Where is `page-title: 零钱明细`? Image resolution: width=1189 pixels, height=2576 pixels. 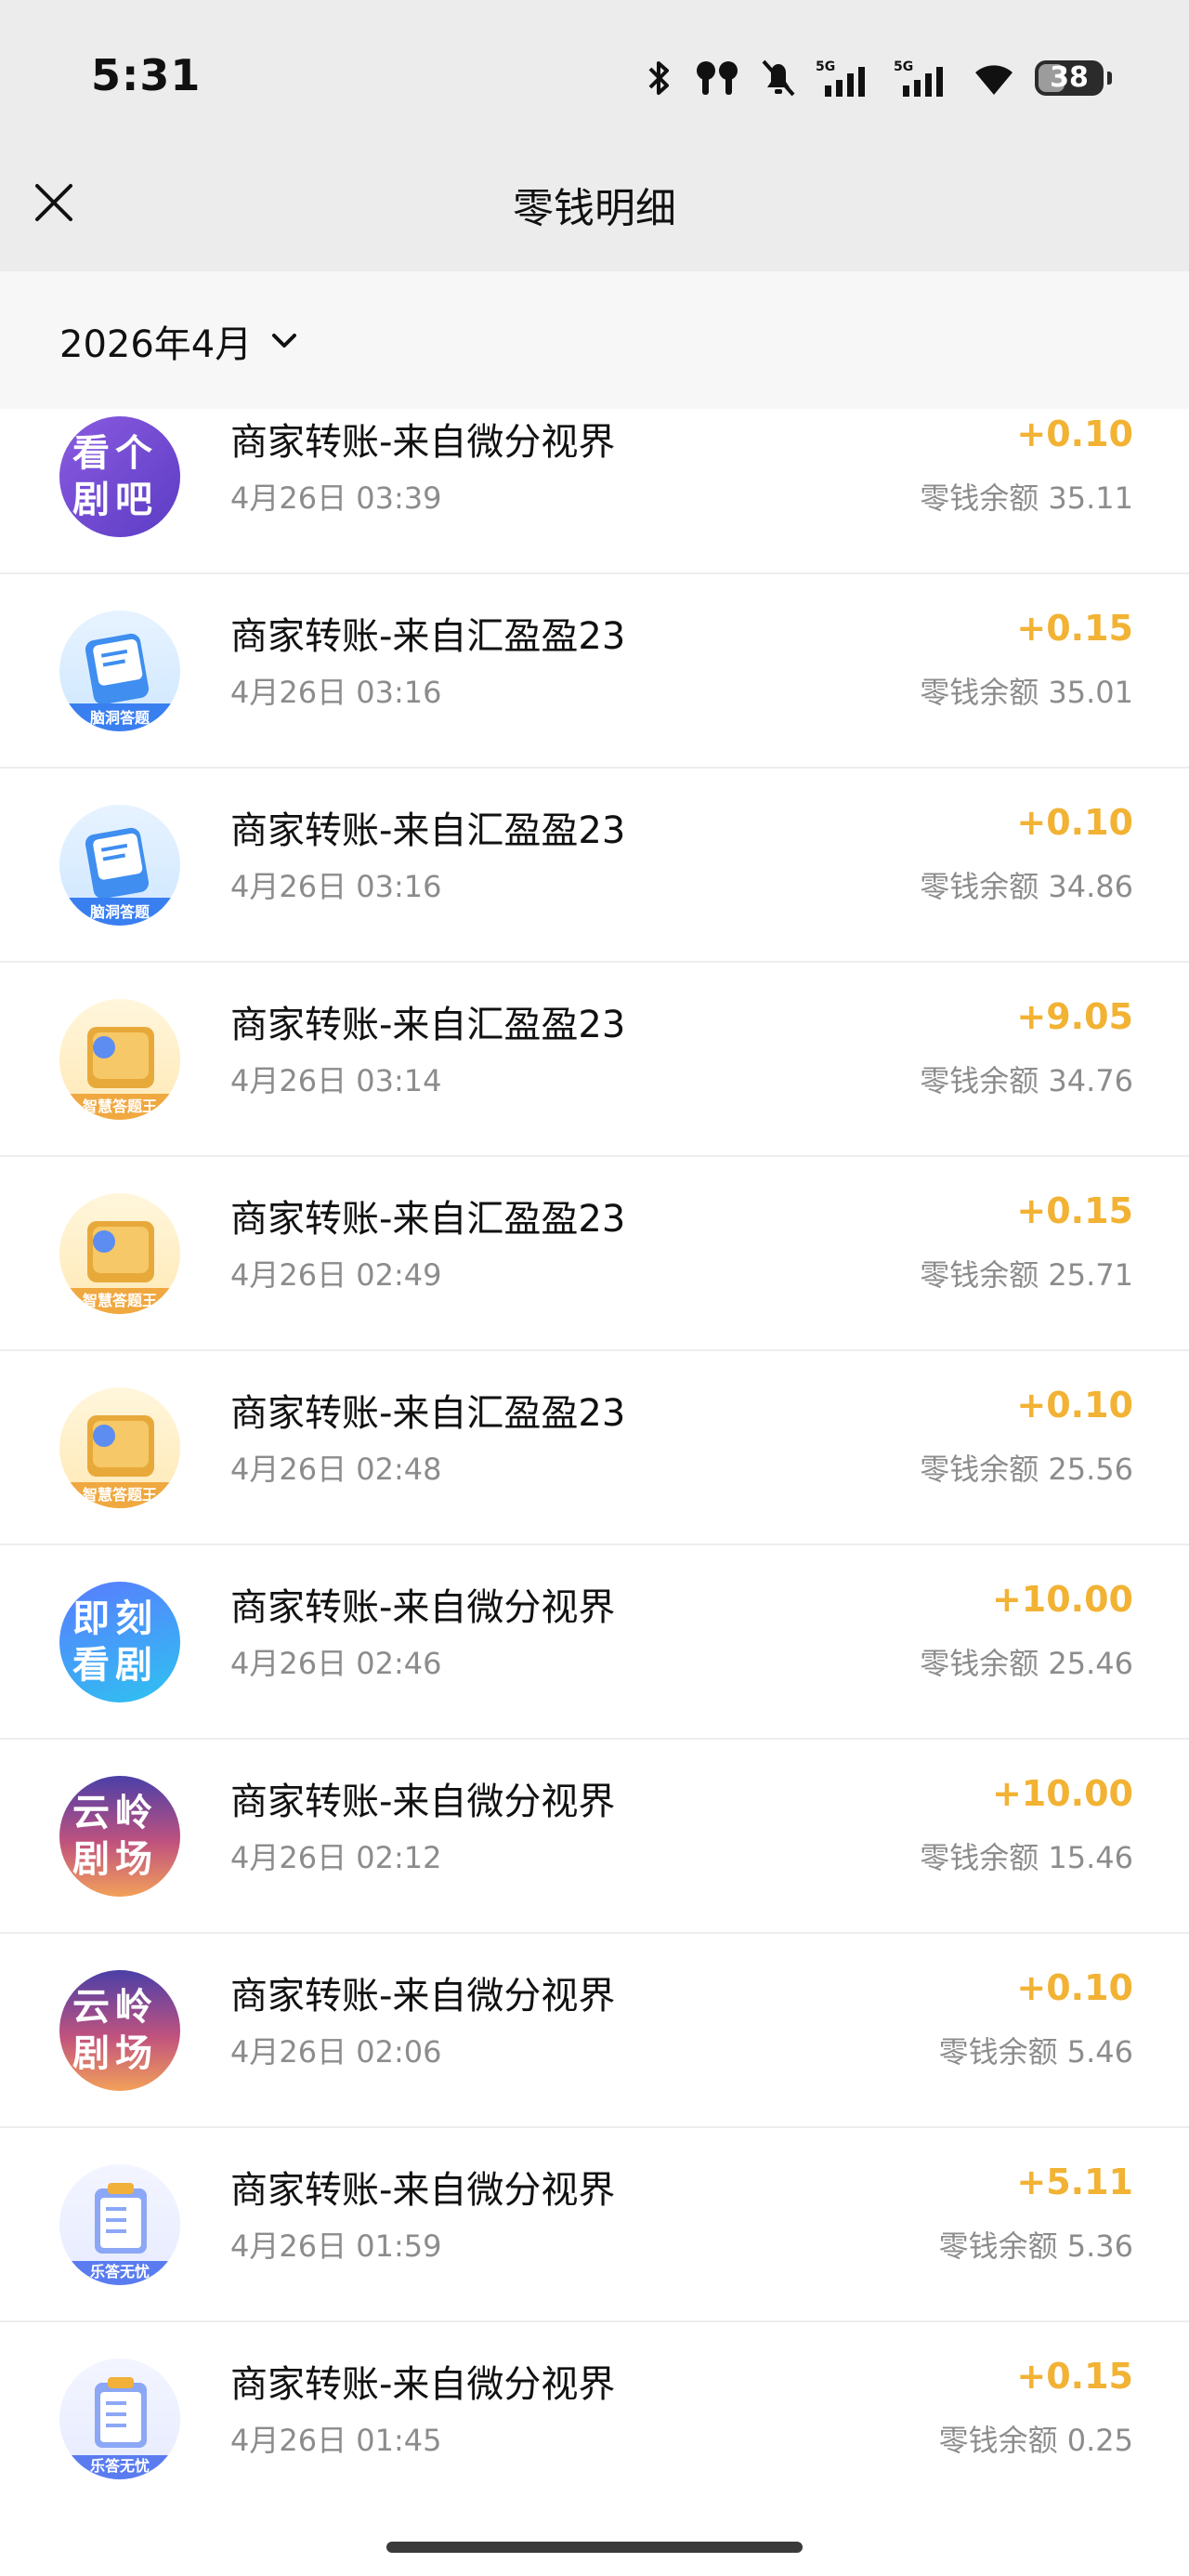 page-title: 零钱明细 is located at coordinates (594, 208).